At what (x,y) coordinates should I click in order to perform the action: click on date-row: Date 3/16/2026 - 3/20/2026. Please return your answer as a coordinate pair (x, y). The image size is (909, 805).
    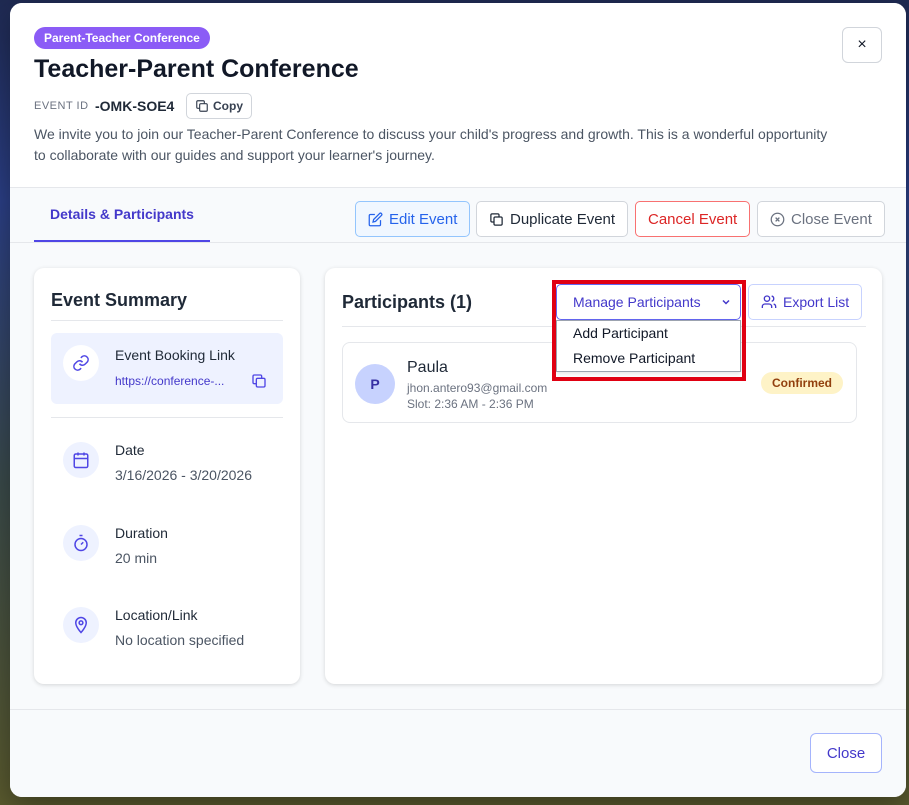
    Looking at the image, I should click on (167, 472).